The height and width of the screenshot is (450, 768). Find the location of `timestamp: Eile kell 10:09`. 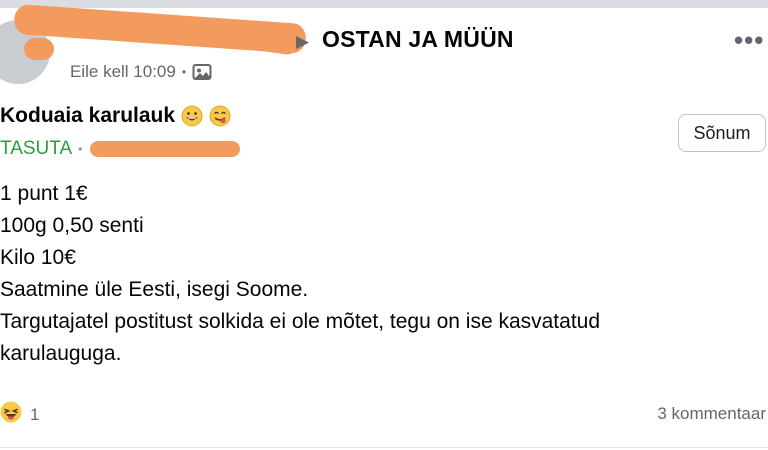

timestamp: Eile kell 10:09 is located at coordinates (123, 72).